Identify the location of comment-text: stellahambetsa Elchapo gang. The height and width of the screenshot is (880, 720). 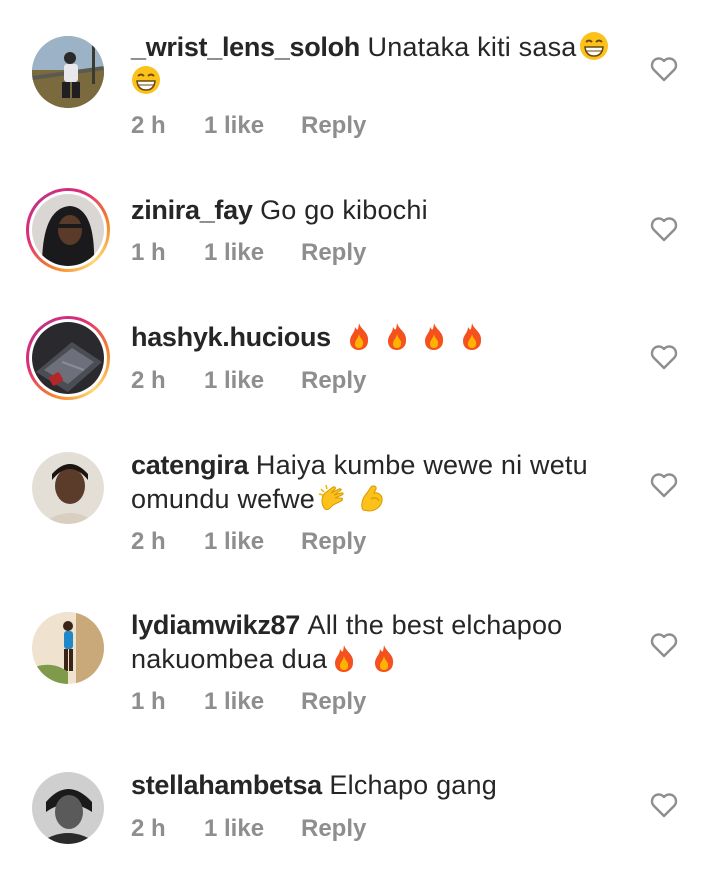
(381, 785).